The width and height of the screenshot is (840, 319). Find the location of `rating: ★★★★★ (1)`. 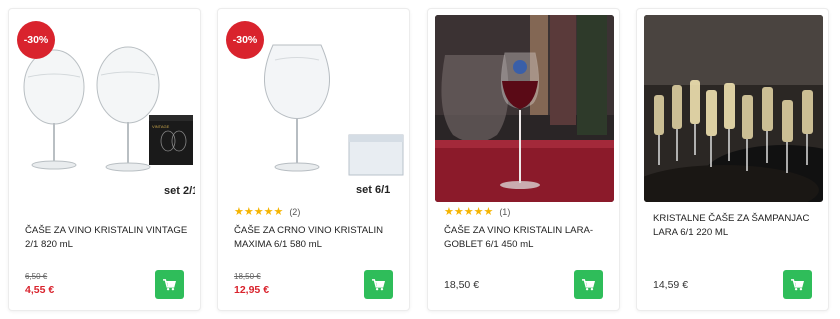

rating: ★★★★★ (1) is located at coordinates (477, 212).